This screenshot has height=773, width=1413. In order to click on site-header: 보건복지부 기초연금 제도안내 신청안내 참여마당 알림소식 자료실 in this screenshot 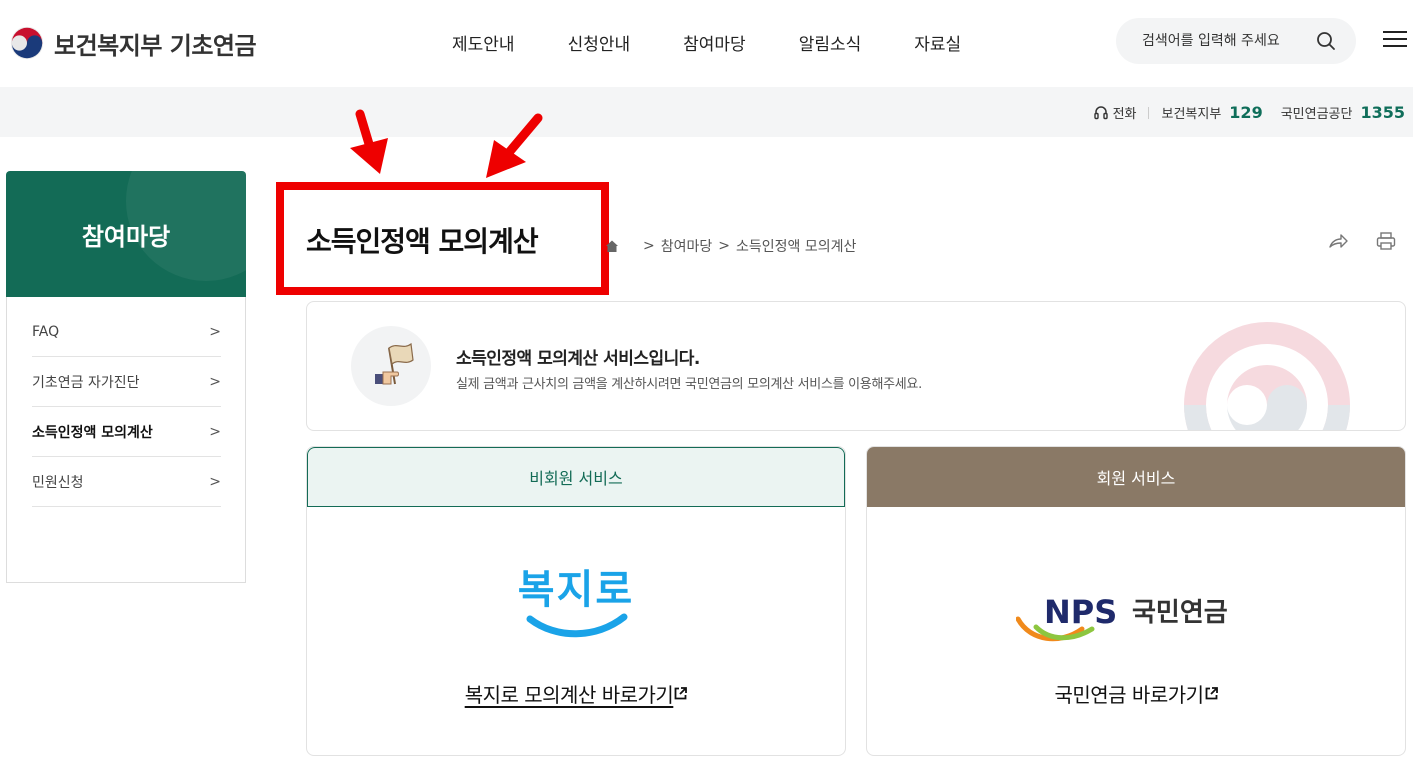, I will do `click(706, 43)`.